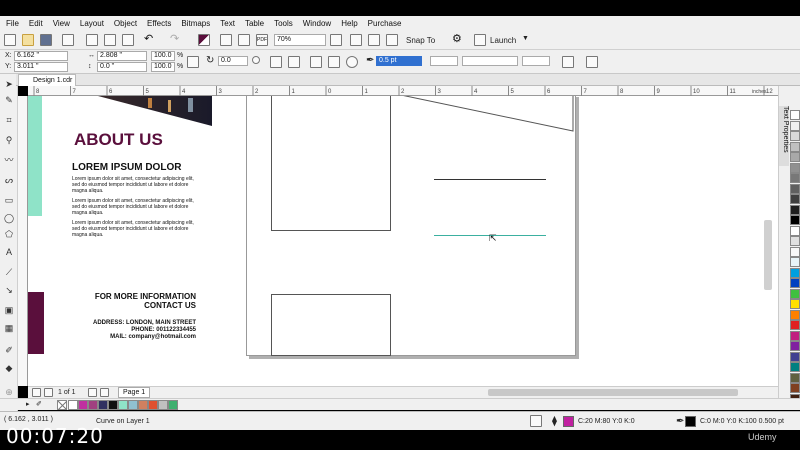 This screenshot has width=800, height=450. I want to click on paste-icon, so click(128, 40).